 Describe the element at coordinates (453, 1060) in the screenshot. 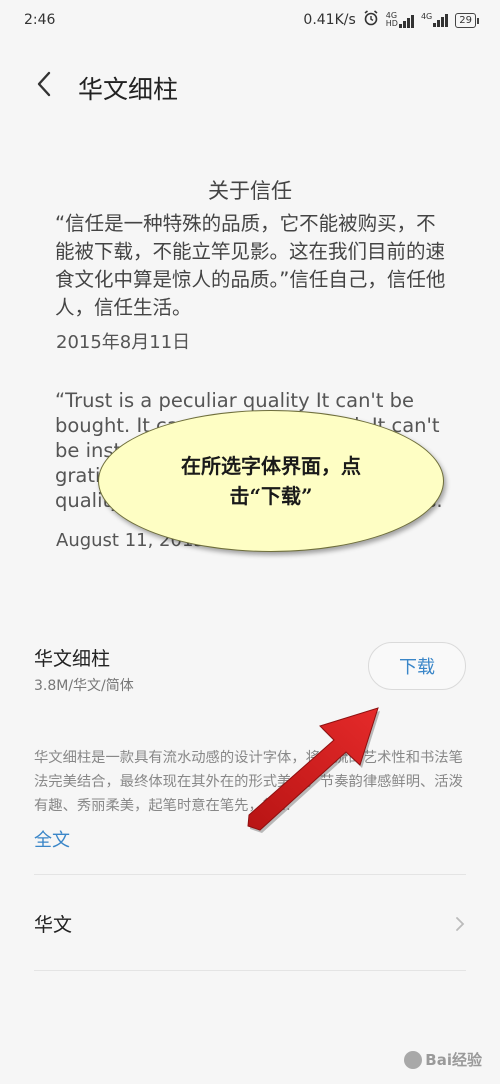

I see `watermark-text: Bai经验` at that location.